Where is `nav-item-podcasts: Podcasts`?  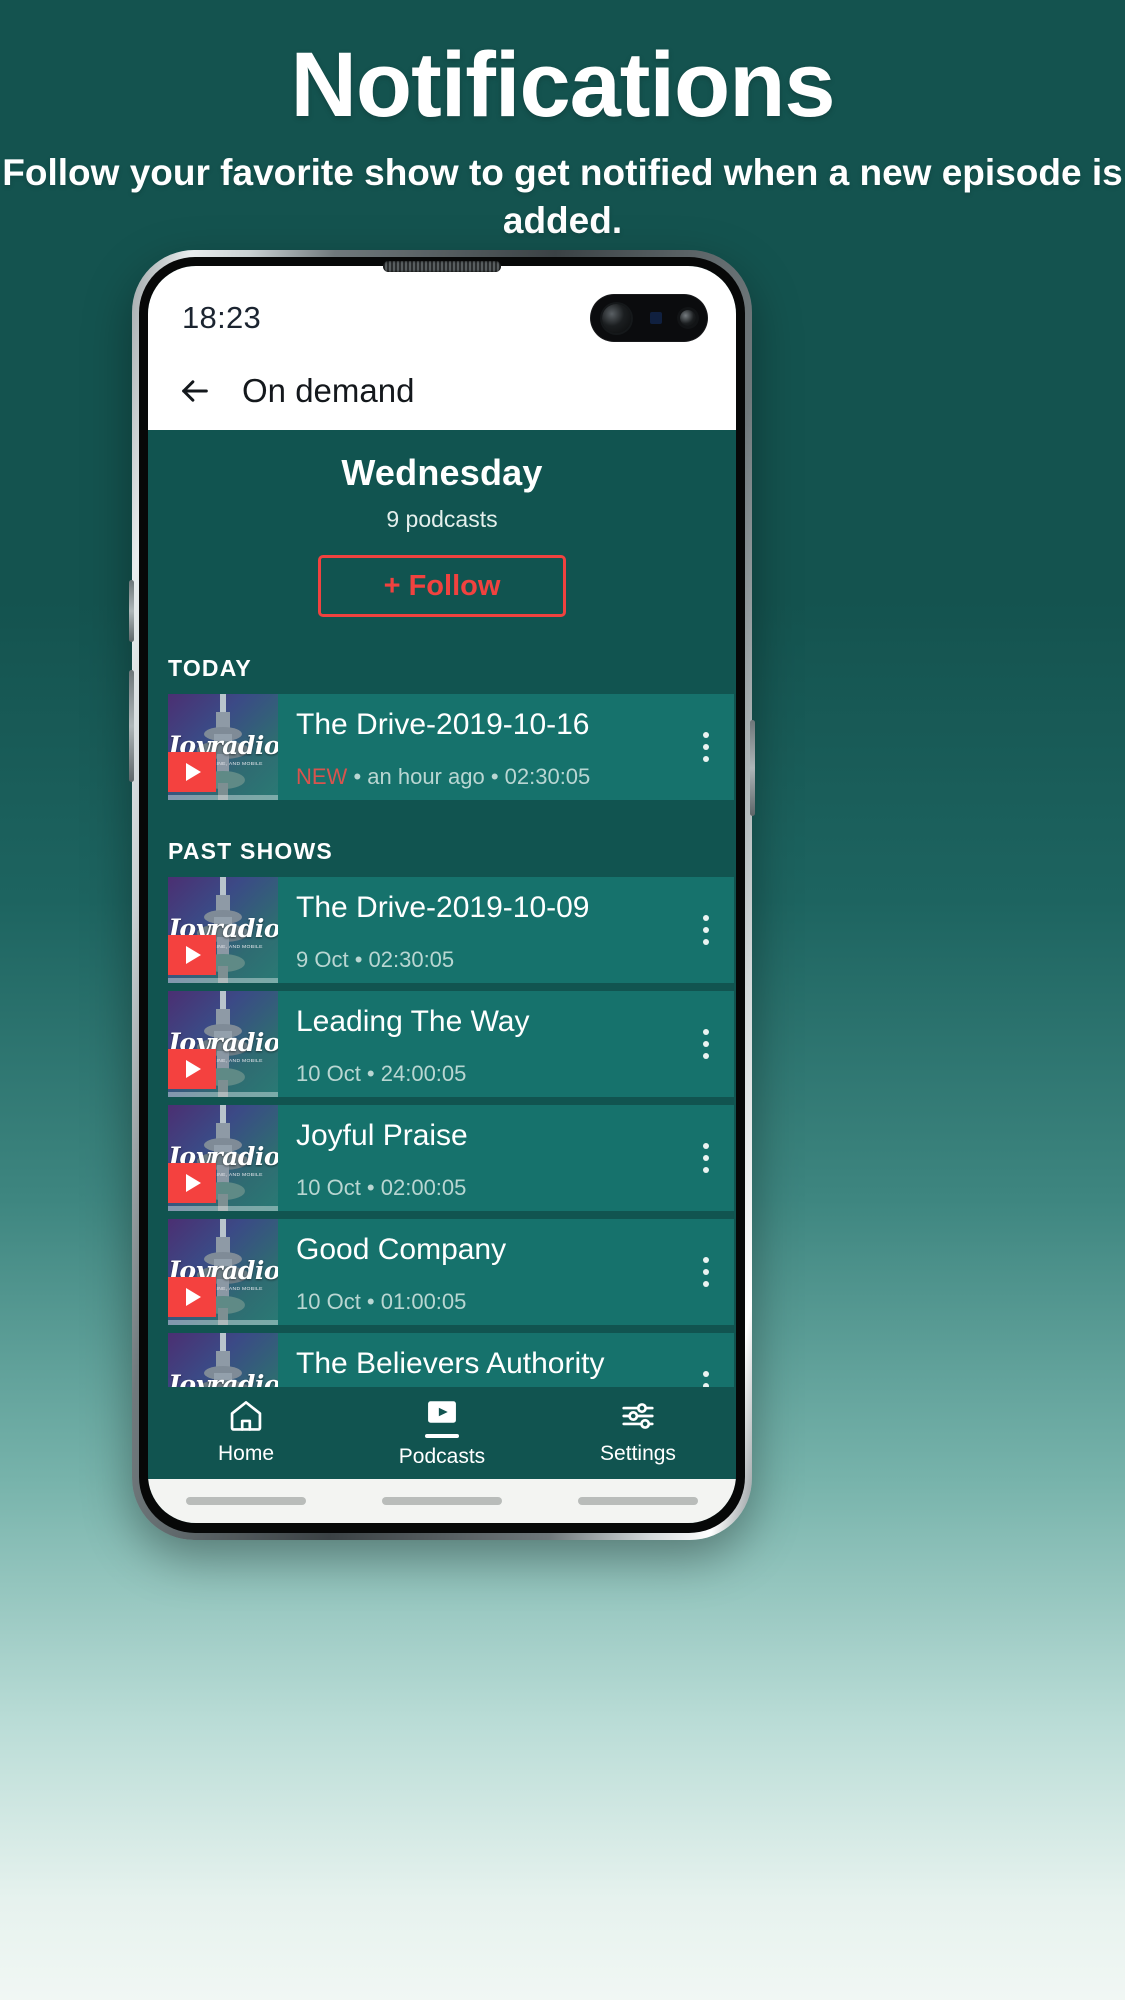 nav-item-podcasts: Podcasts is located at coordinates (442, 1431).